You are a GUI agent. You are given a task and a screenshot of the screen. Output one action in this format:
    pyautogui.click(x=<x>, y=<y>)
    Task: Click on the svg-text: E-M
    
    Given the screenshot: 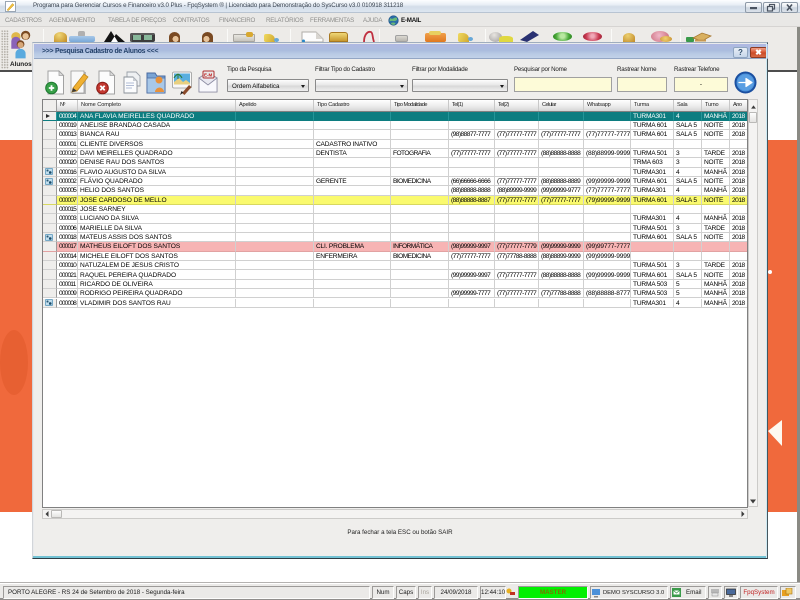 What is the action you would take?
    pyautogui.click(x=208, y=75)
    